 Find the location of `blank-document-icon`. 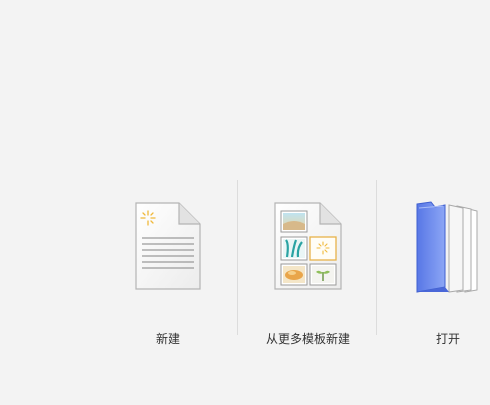

blank-document-icon is located at coordinates (168, 248).